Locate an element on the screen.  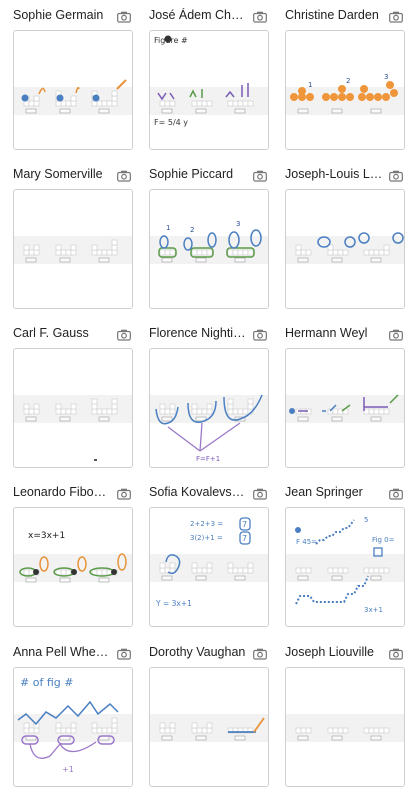
student-card: Carl F. Gauss is located at coordinates (71, 399).